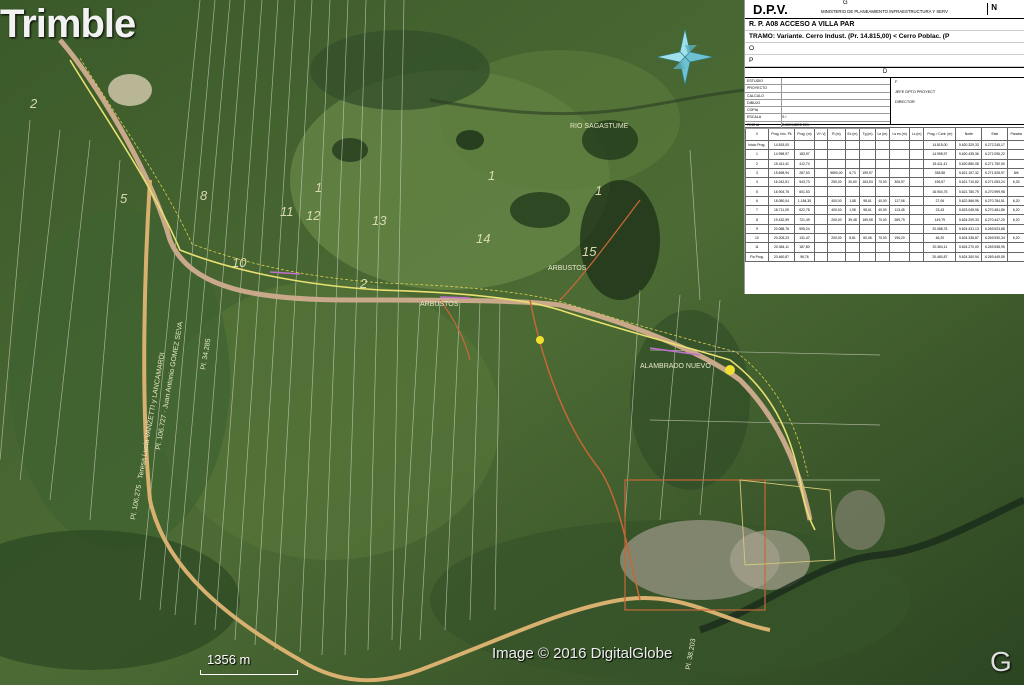 The height and width of the screenshot is (685, 1024). What do you see at coordinates (33, 103) in the screenshot?
I see `parcel-number: 2` at bounding box center [33, 103].